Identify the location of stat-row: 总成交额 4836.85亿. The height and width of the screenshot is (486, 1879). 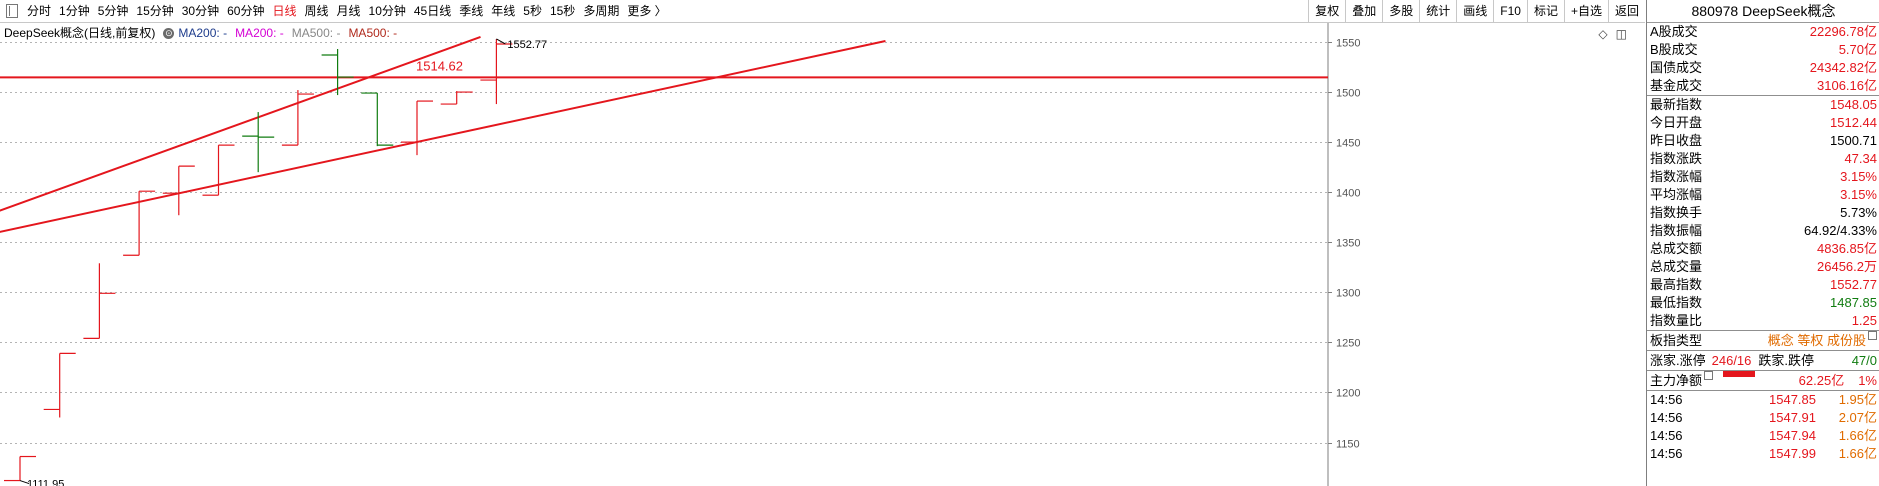
(1763, 249).